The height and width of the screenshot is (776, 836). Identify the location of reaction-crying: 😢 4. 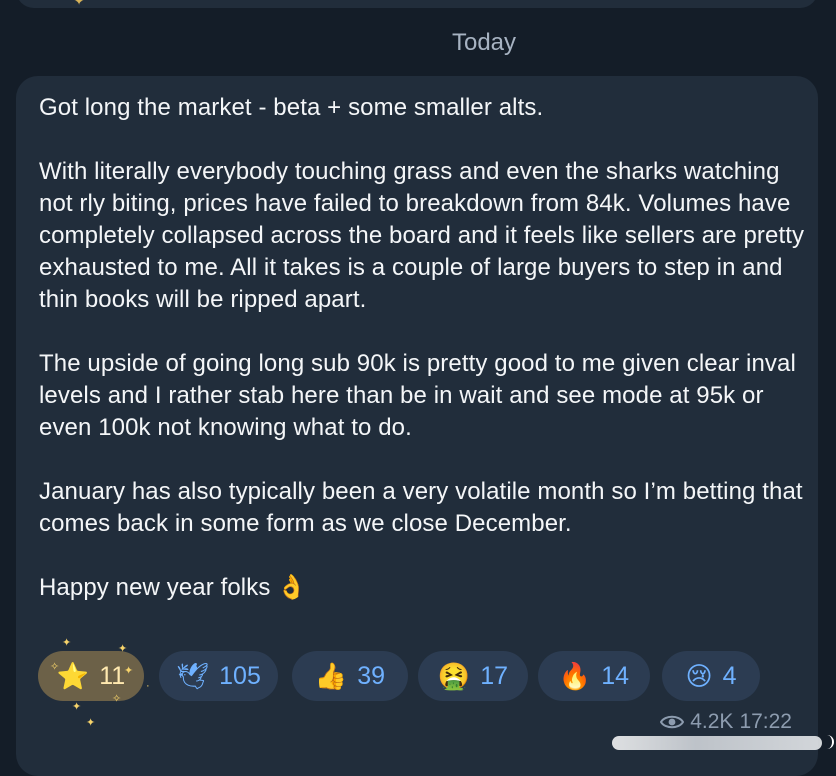
(711, 676).